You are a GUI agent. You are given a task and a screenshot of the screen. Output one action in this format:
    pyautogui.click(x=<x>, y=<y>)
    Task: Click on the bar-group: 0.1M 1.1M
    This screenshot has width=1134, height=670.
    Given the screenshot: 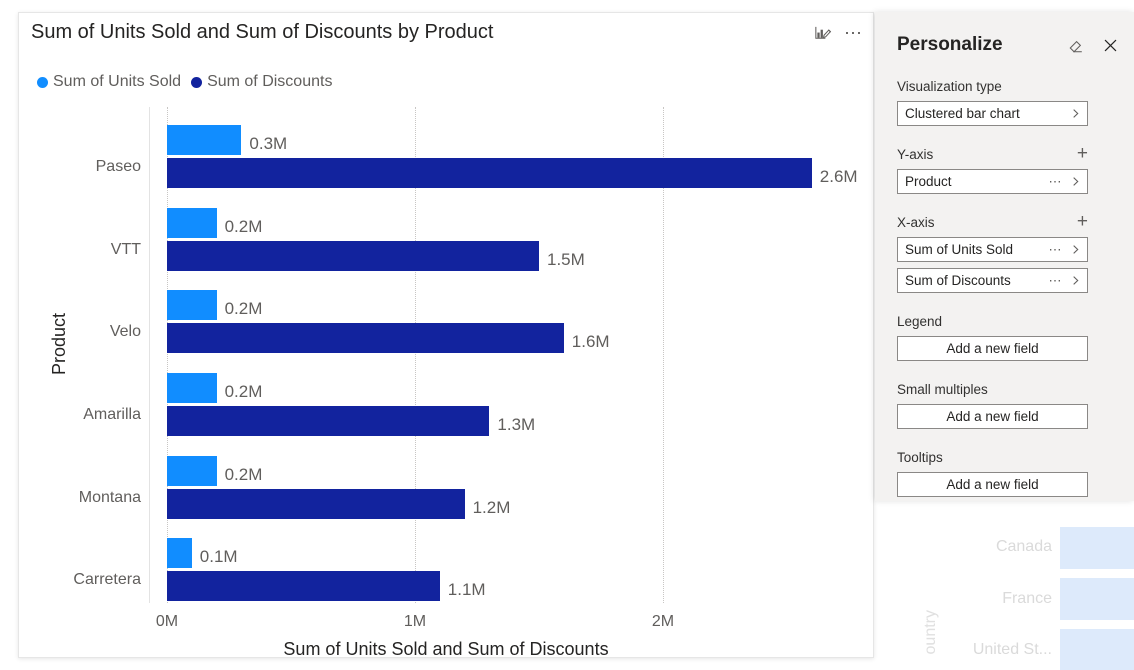 What is the action you would take?
    pyautogui.click(x=512, y=561)
    